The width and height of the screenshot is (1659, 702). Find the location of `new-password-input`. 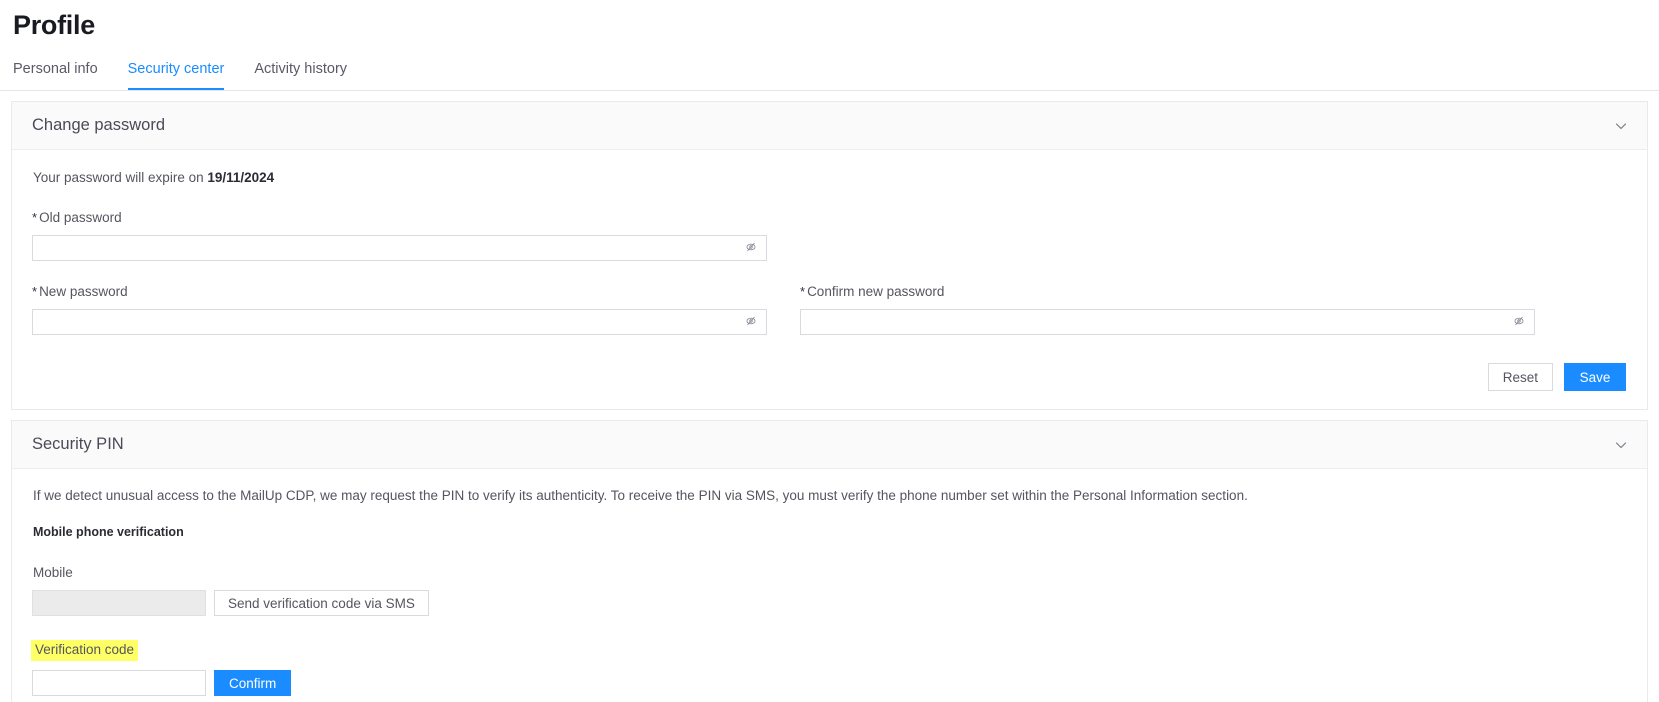

new-password-input is located at coordinates (399, 322).